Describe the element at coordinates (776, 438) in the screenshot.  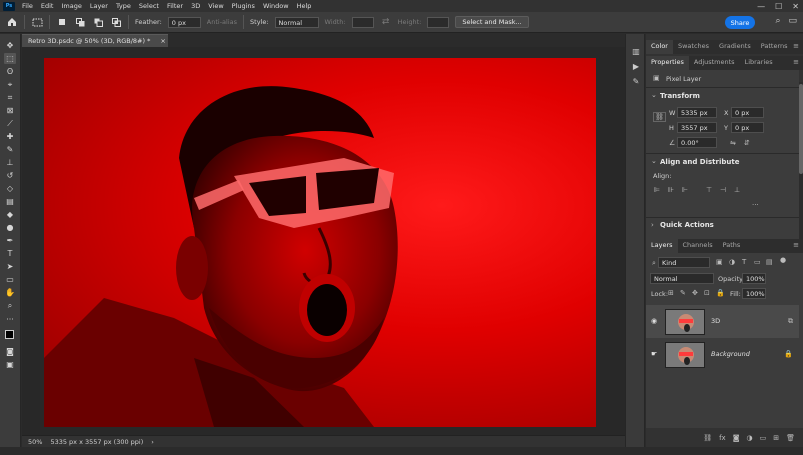
I see `new-layer-icon: ⊞` at that location.